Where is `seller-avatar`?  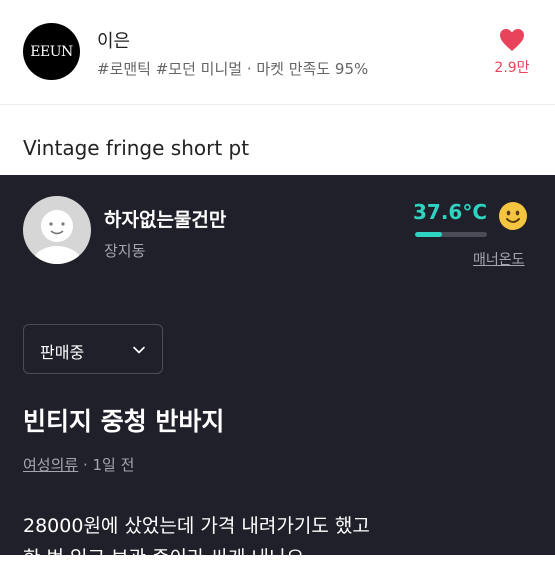
seller-avatar is located at coordinates (57, 230).